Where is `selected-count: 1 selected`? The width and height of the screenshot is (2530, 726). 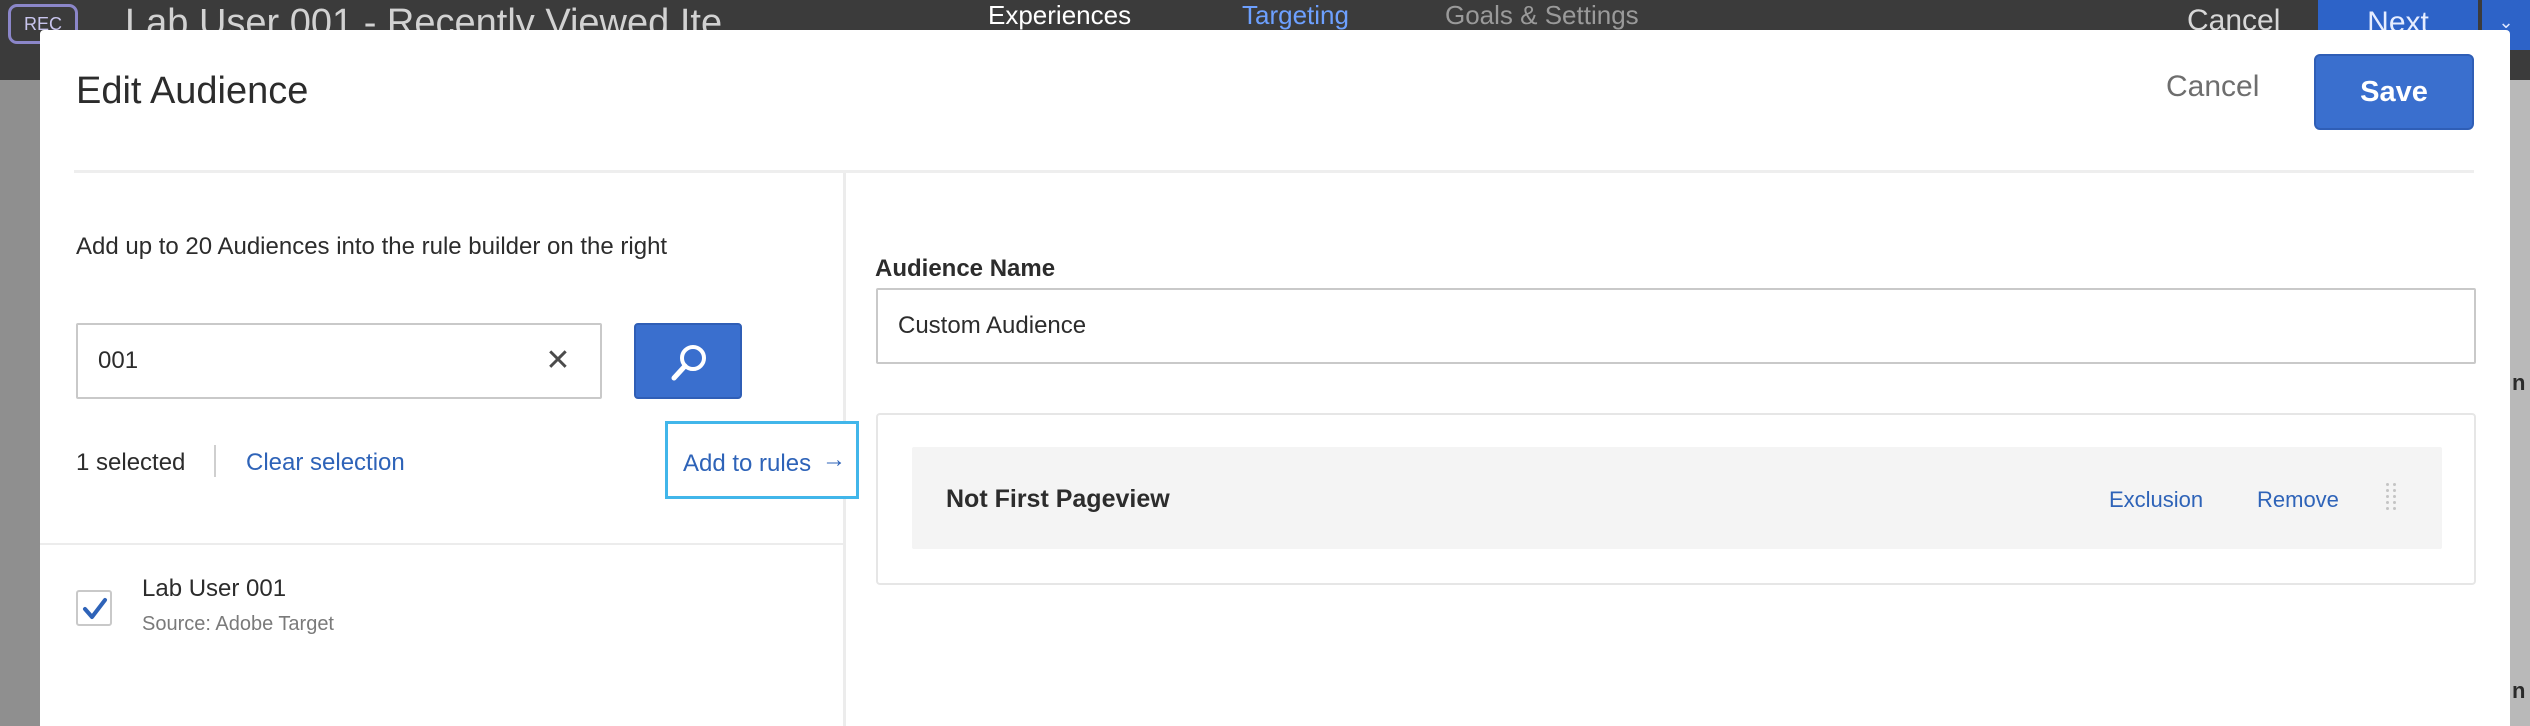 selected-count: 1 selected is located at coordinates (131, 462).